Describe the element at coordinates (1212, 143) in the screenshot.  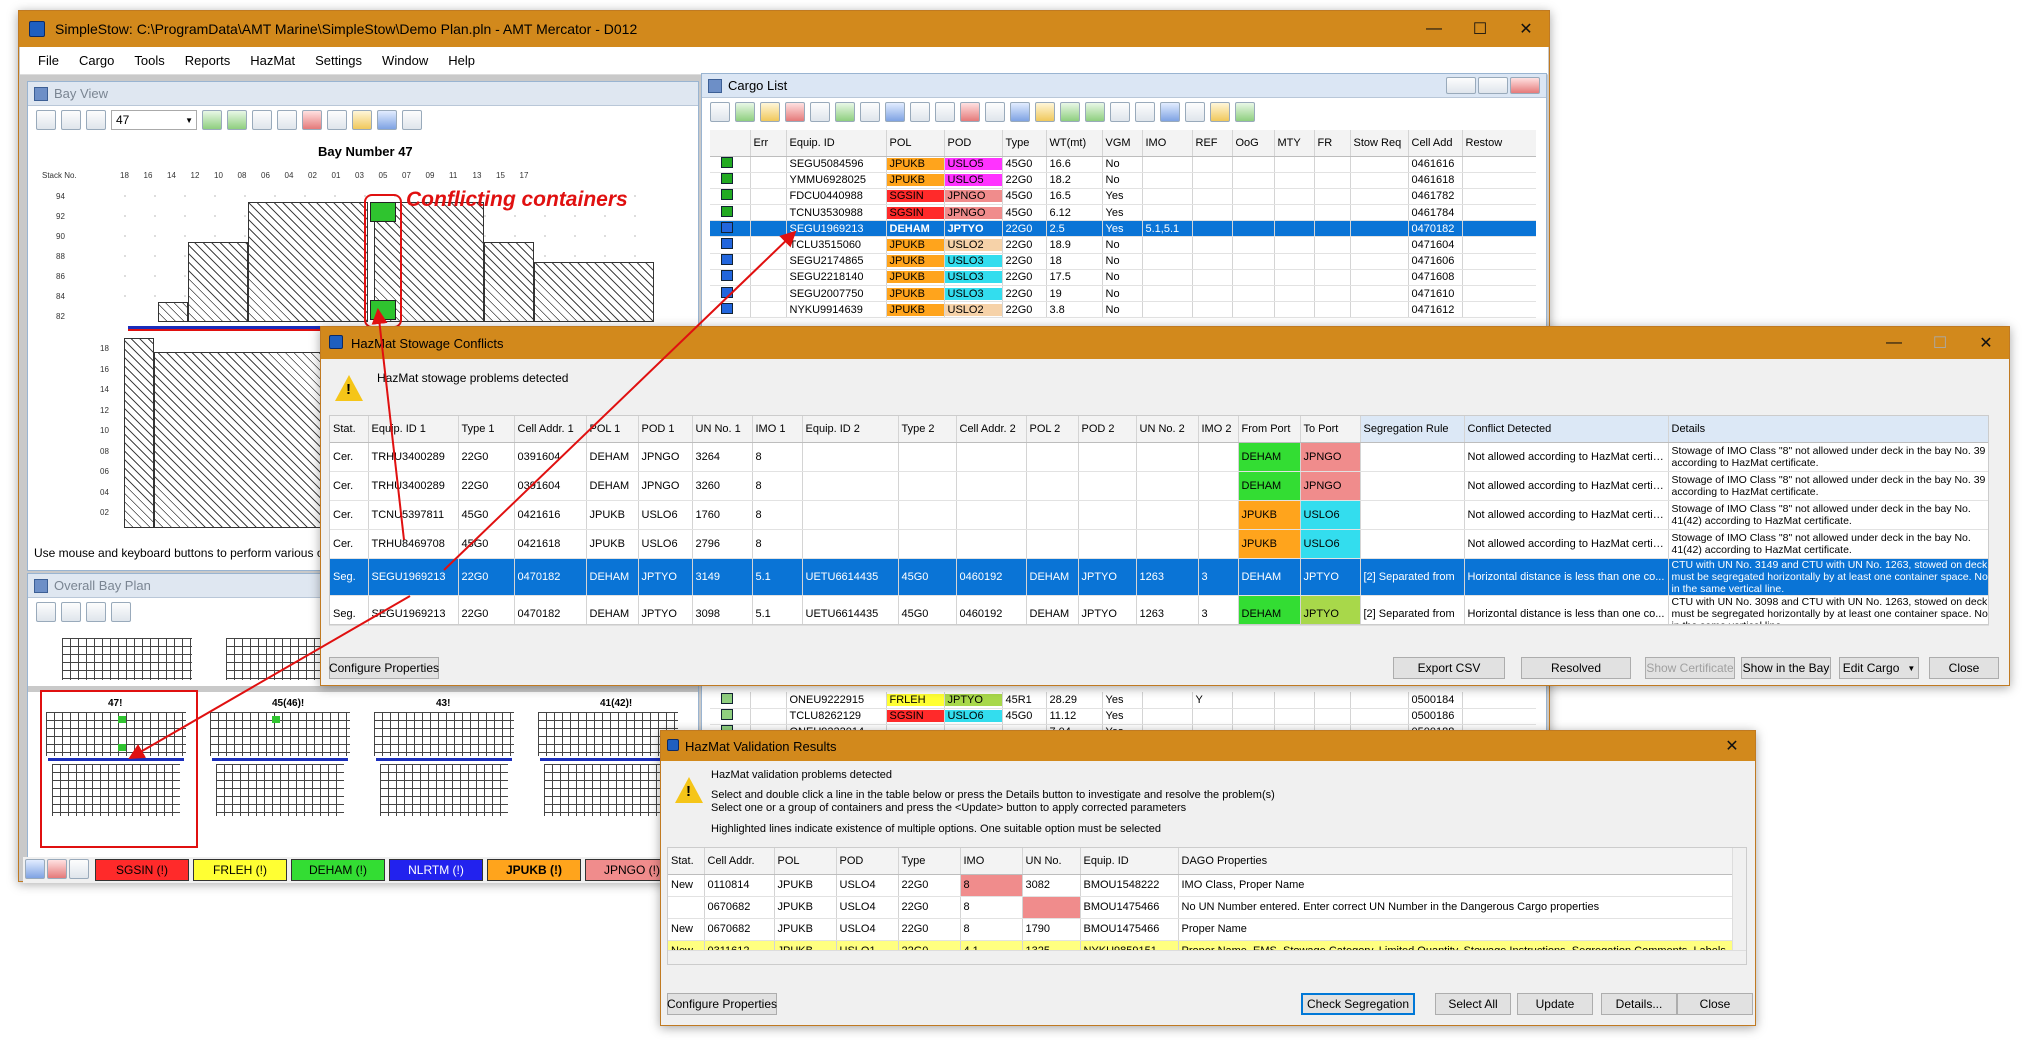
I see `cargo-col-header: REF` at that location.